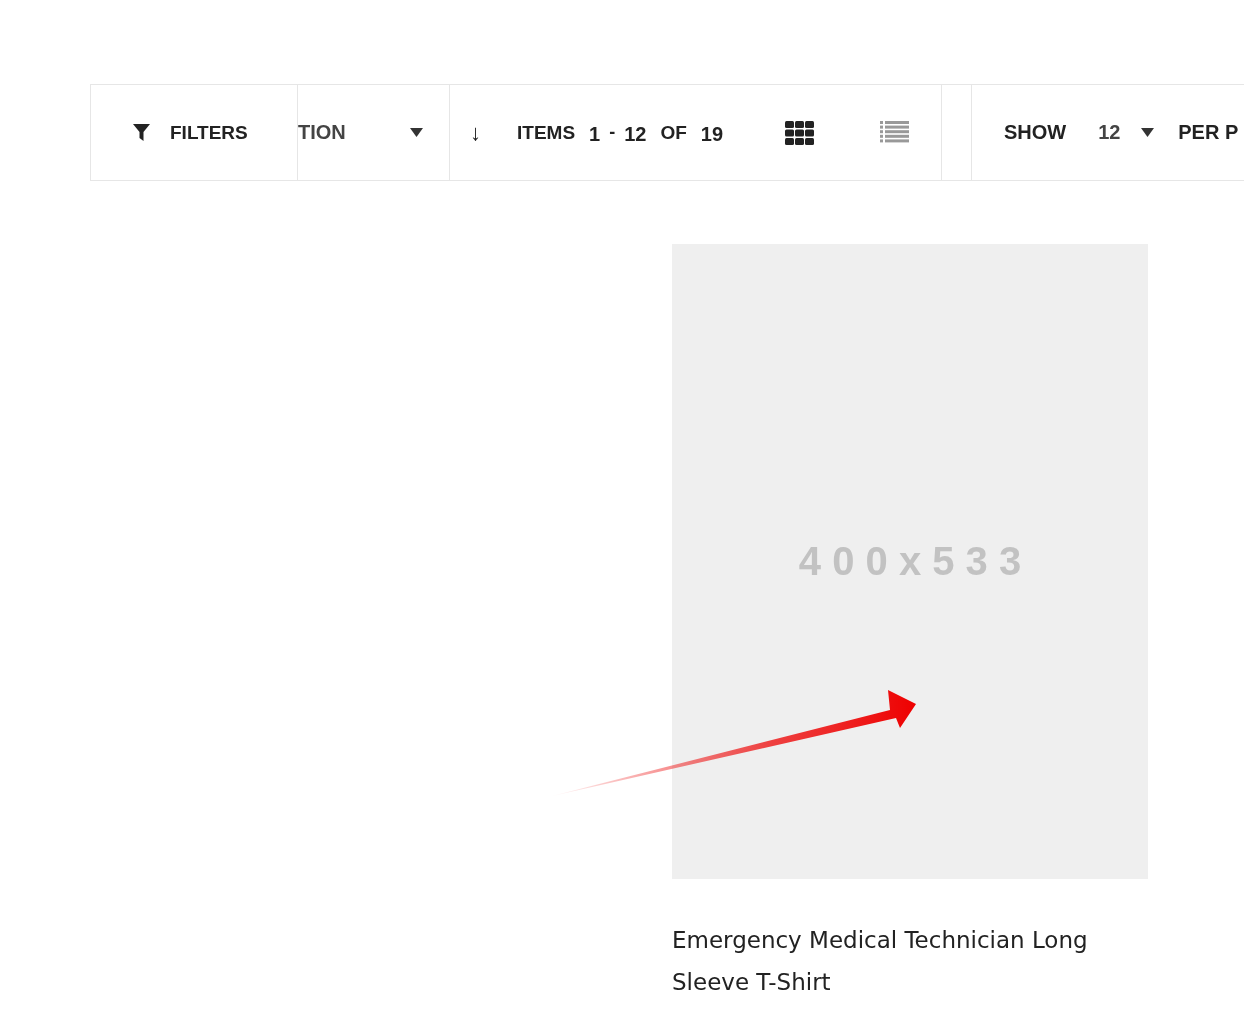  Describe the element at coordinates (635, 134) in the screenshot. I see `items-to: 12` at that location.